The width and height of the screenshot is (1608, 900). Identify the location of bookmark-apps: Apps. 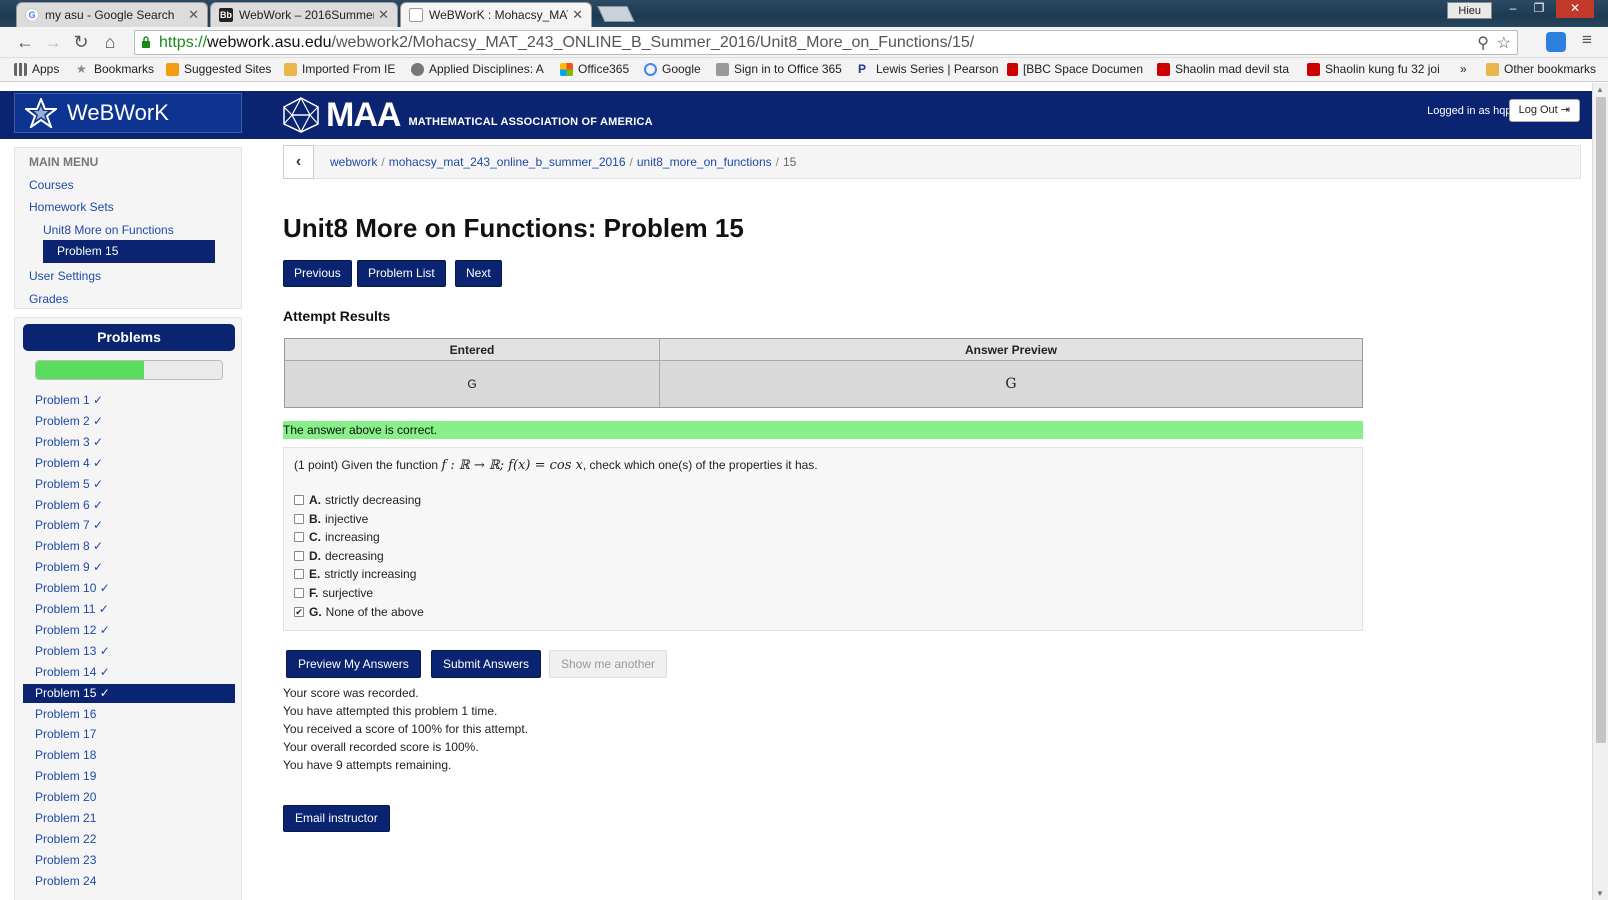
(36, 69).